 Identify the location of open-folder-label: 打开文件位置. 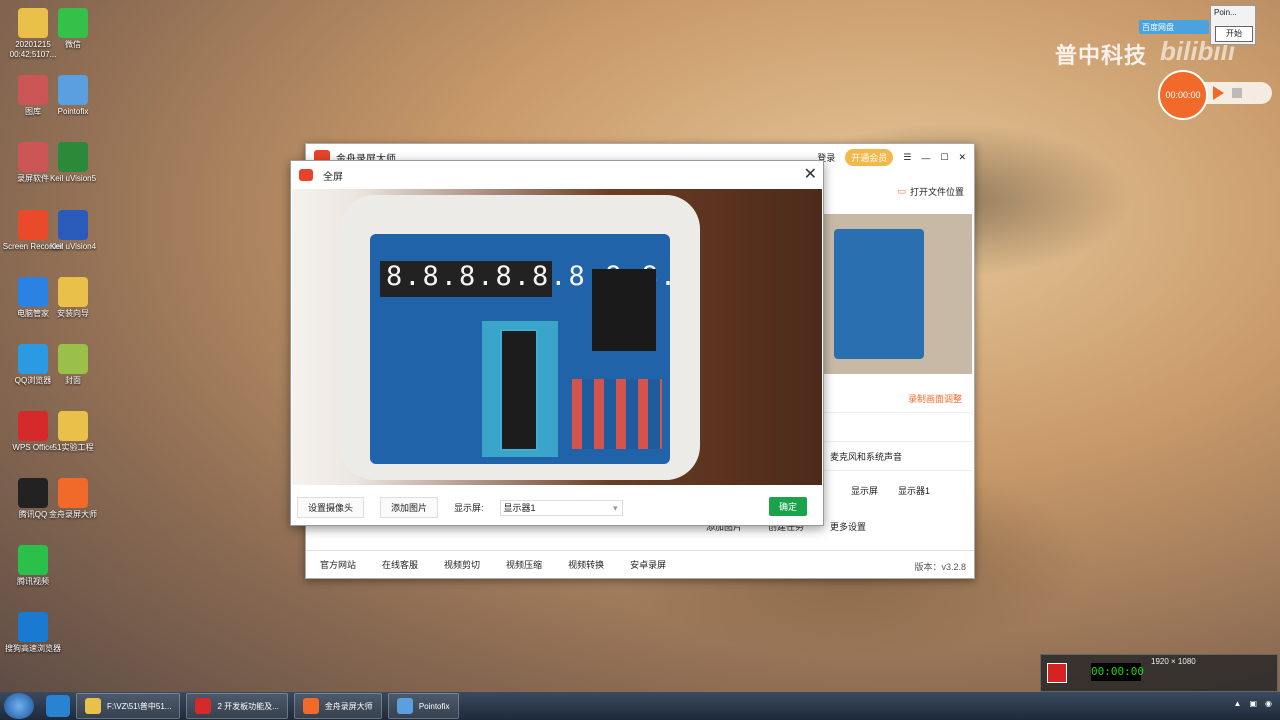
(936, 191).